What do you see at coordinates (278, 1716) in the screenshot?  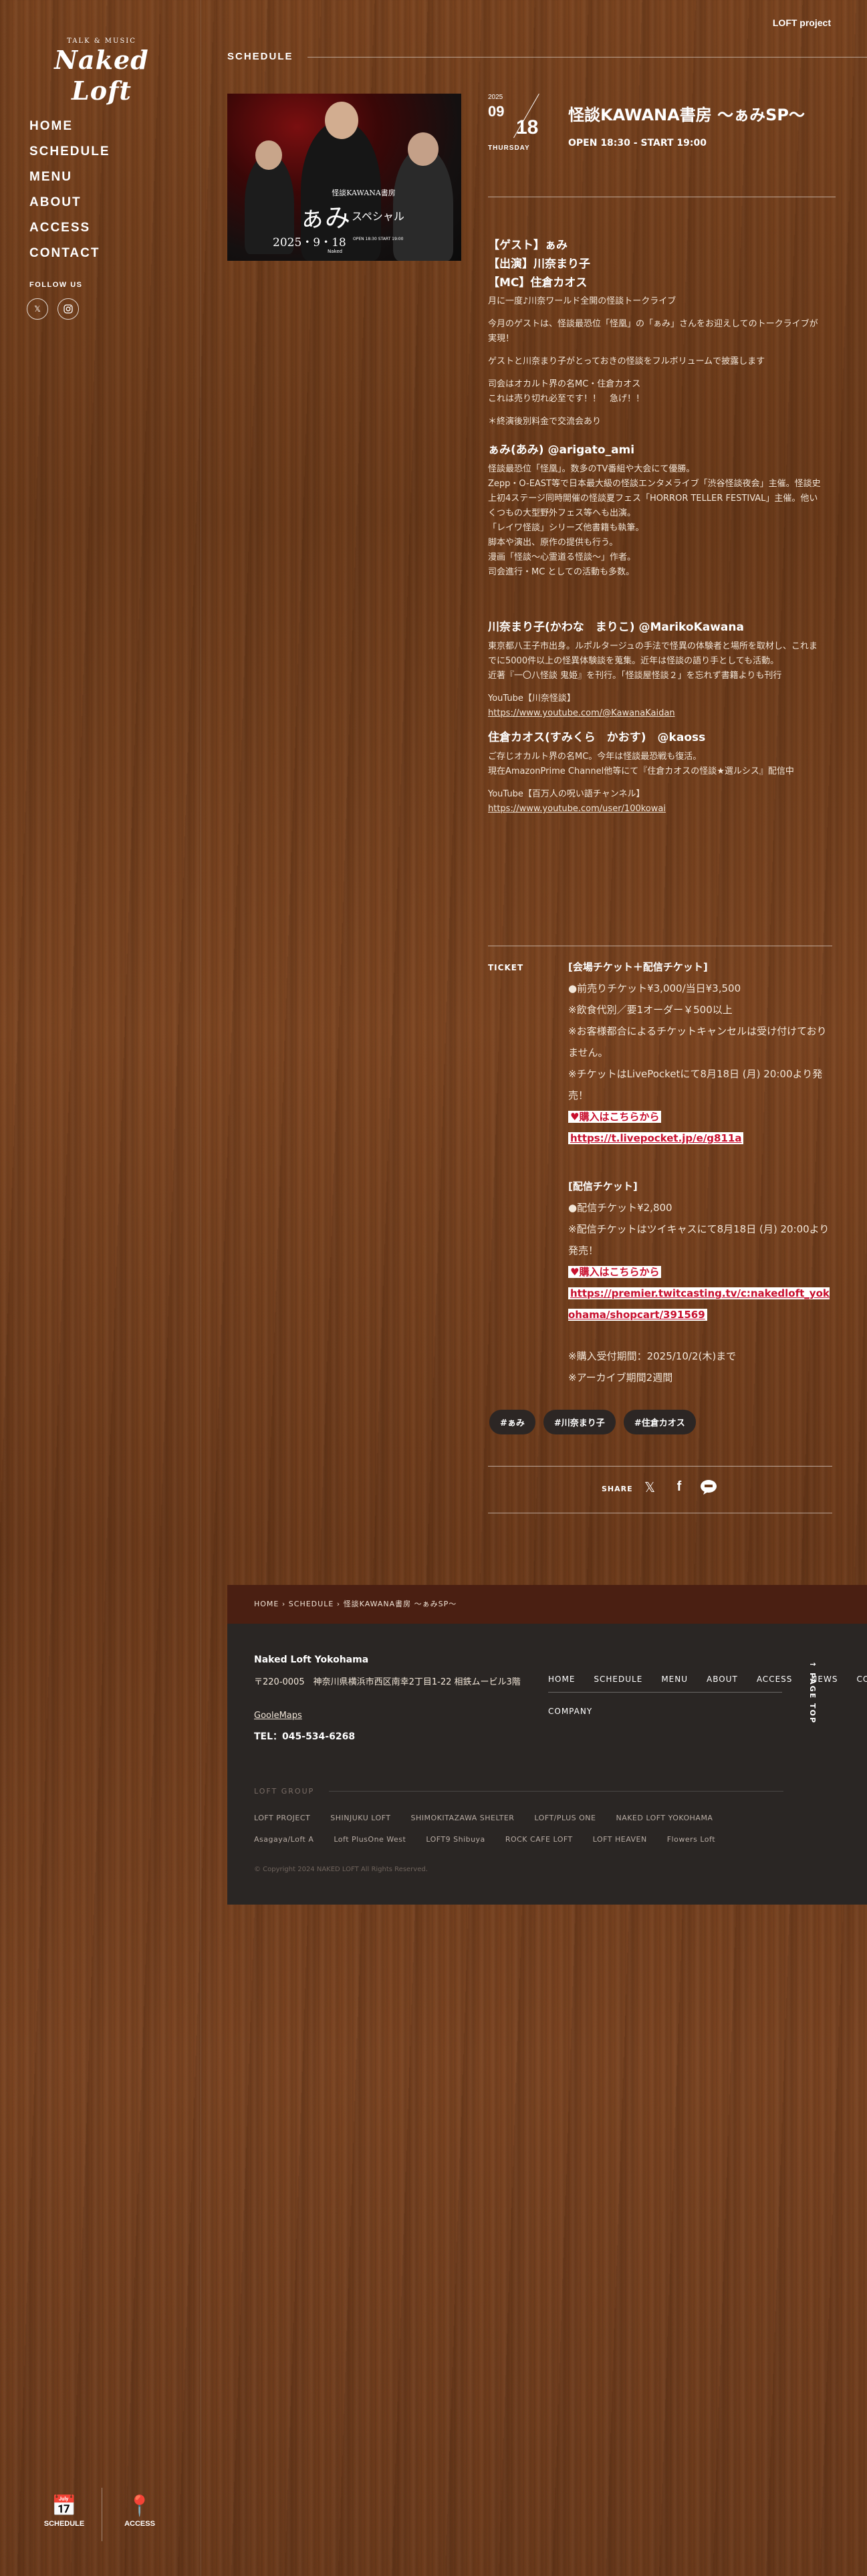 I see `footer-map-link: GooleMaps` at bounding box center [278, 1716].